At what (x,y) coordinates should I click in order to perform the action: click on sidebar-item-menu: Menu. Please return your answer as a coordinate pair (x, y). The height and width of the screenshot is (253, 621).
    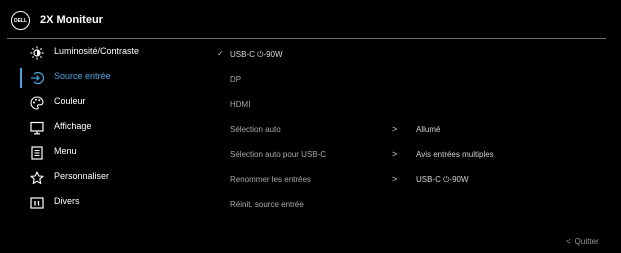
    Looking at the image, I should click on (95, 153).